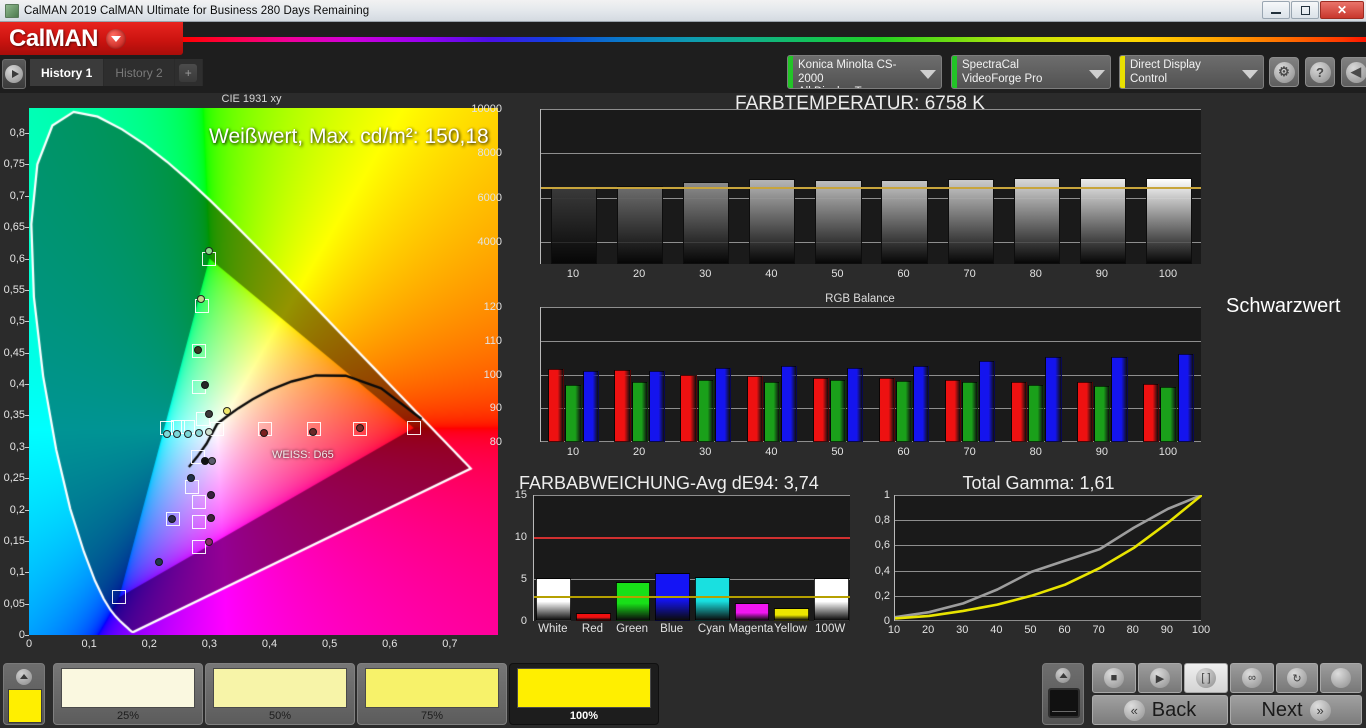 This screenshot has width=1366, height=728. What do you see at coordinates (19, 572) in the screenshot?
I see `cie-y-tick-label: 0,1` at bounding box center [19, 572].